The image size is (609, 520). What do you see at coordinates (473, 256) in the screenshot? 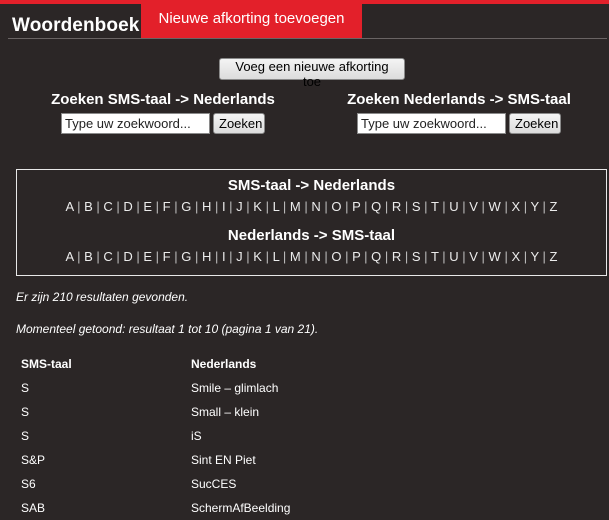
I see `nl-to-sms-letter-link: V` at bounding box center [473, 256].